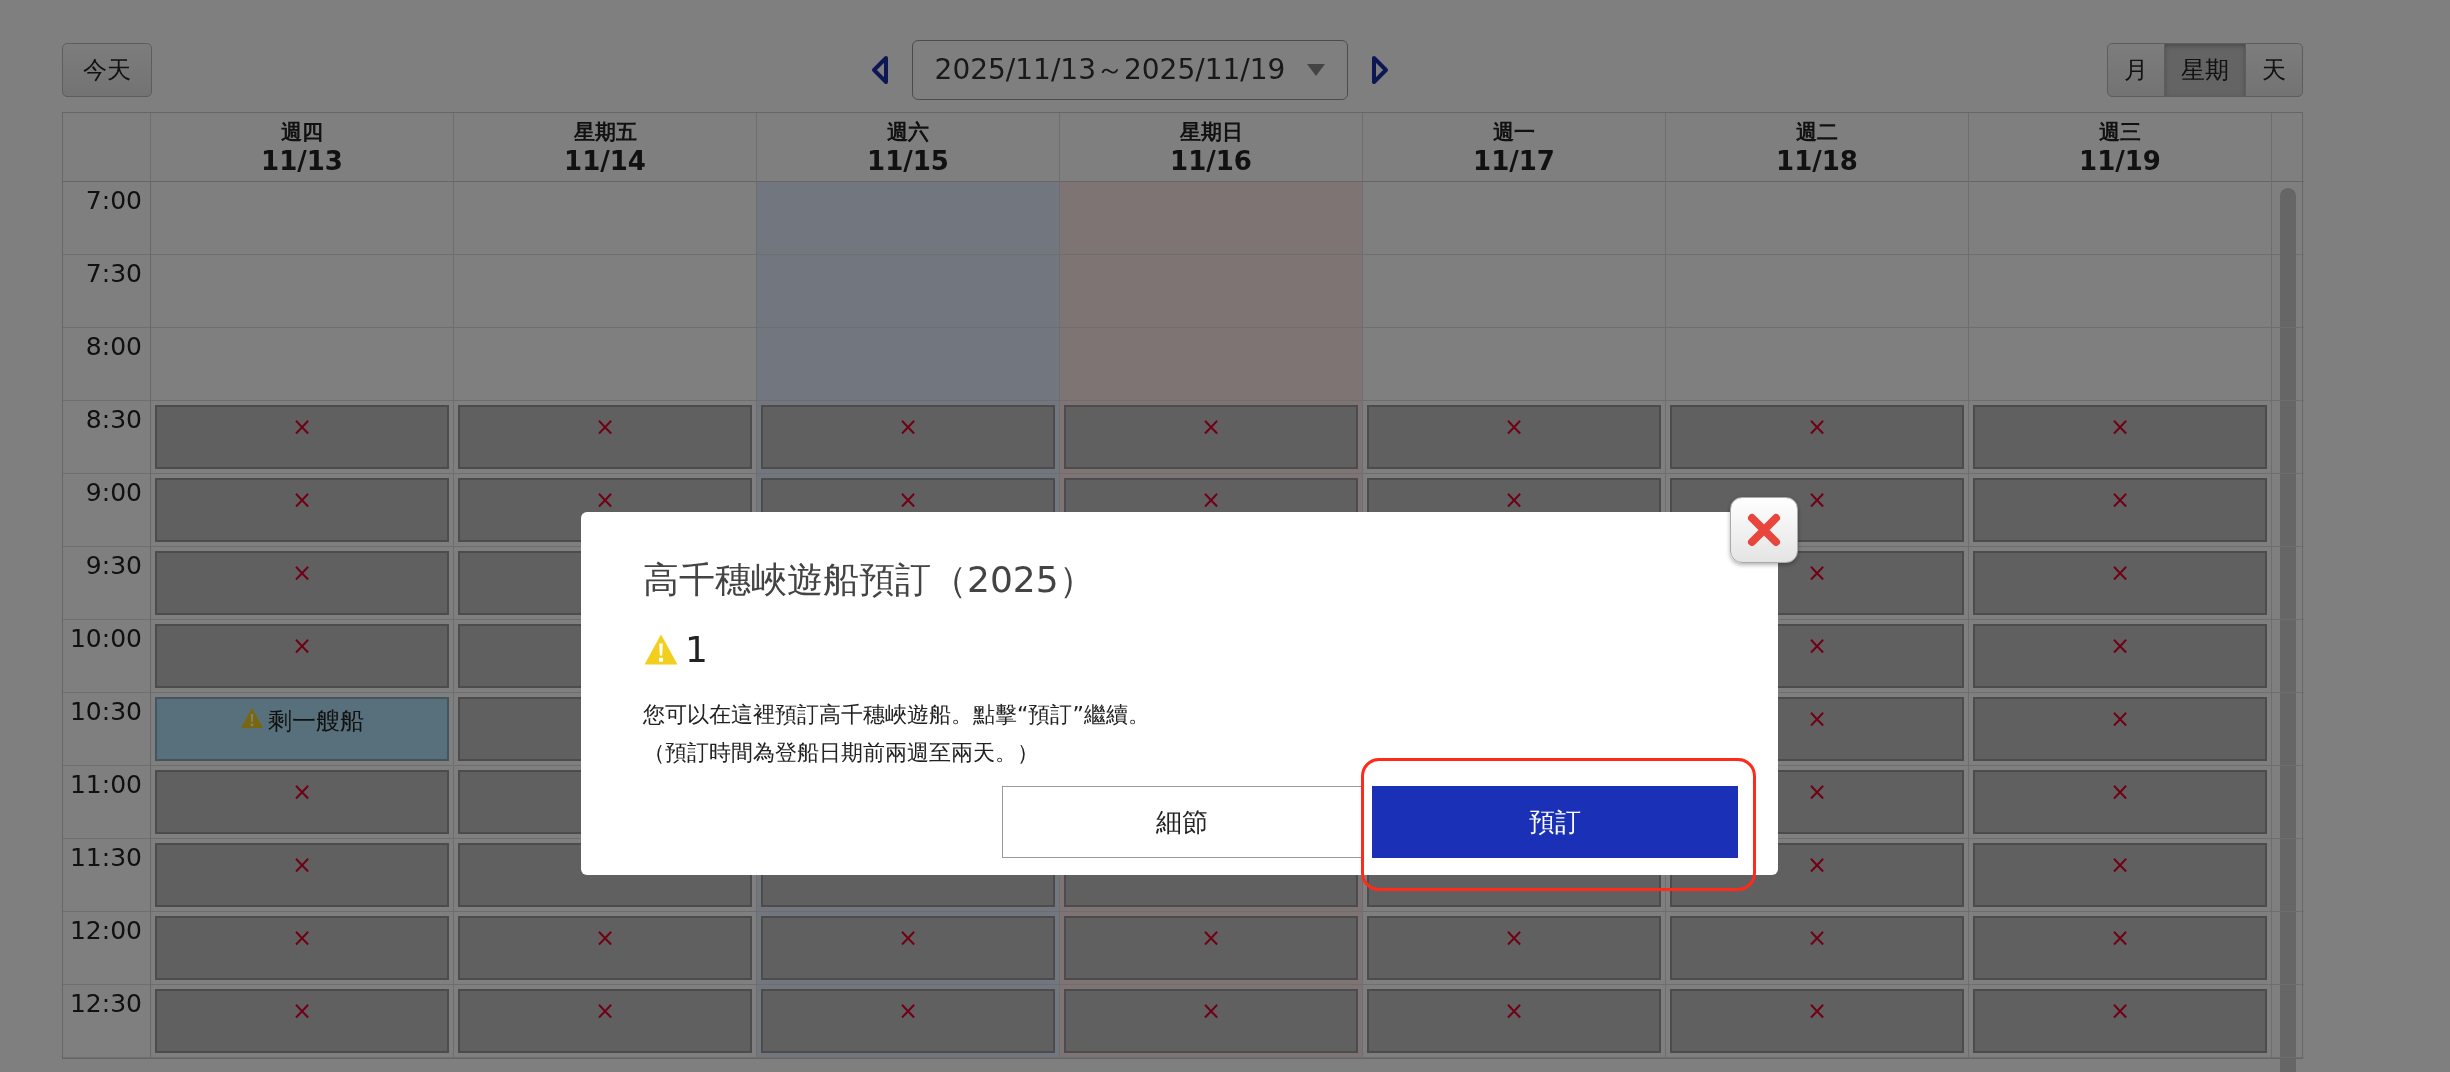  I want to click on time-label: 7:30, so click(107, 291).